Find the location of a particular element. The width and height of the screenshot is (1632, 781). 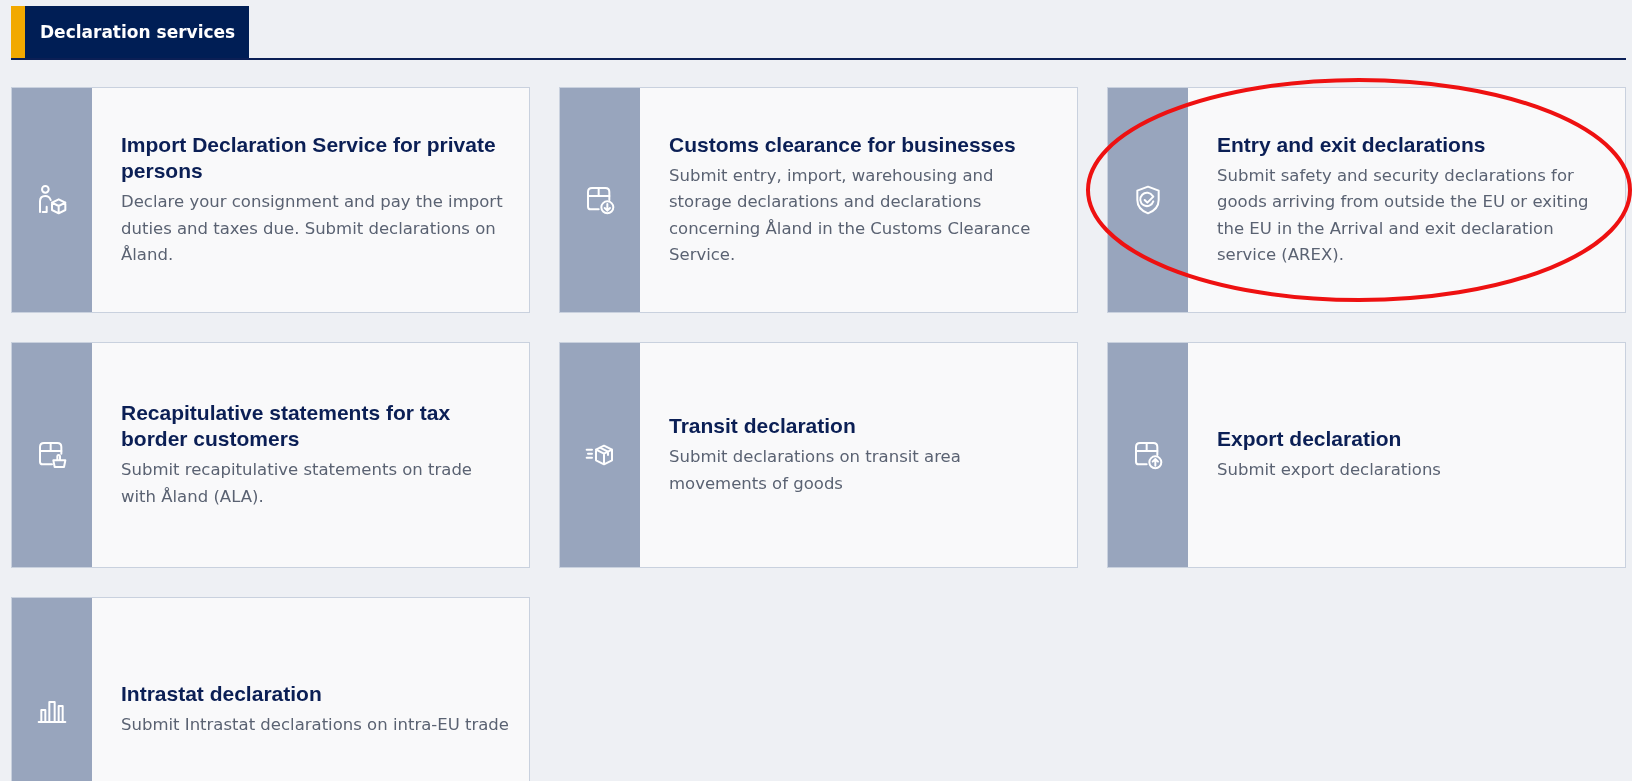

card-title: Intrastat declaration is located at coordinates (222, 694).